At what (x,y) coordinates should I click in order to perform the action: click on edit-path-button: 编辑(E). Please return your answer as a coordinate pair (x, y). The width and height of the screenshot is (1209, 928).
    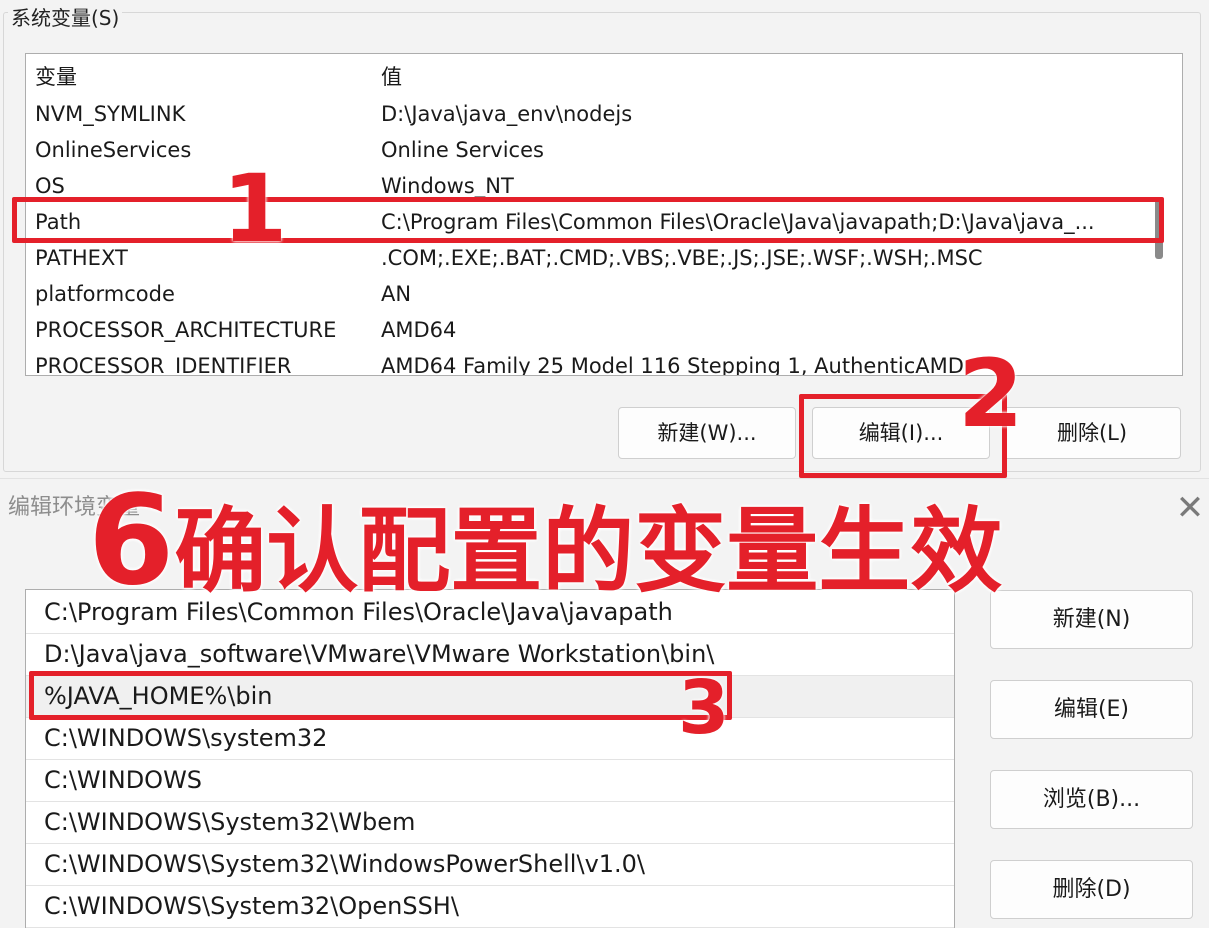
    Looking at the image, I should click on (1091, 709).